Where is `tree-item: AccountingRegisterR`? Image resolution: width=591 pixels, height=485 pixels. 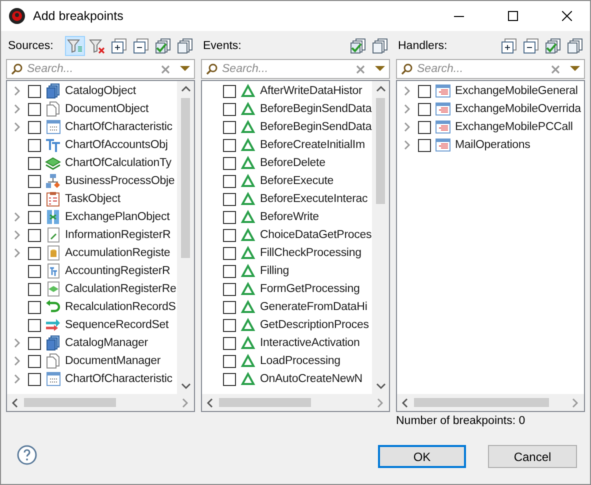
tree-item: AccountingRegisterR is located at coordinates (92, 271).